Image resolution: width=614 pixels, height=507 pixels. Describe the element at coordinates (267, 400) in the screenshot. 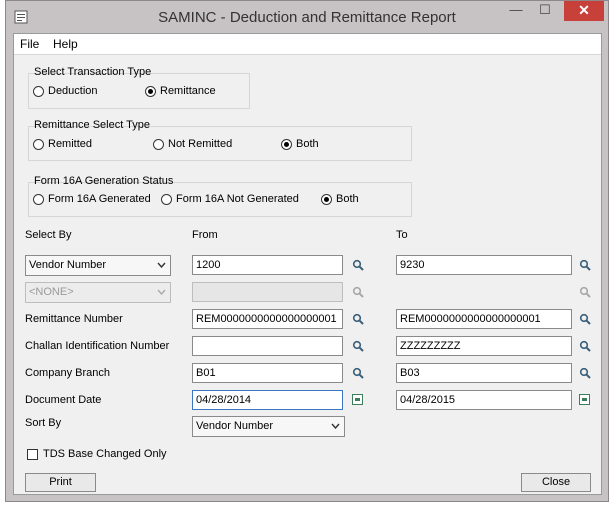

I see `document-date-from-input: 04/28/2014` at that location.